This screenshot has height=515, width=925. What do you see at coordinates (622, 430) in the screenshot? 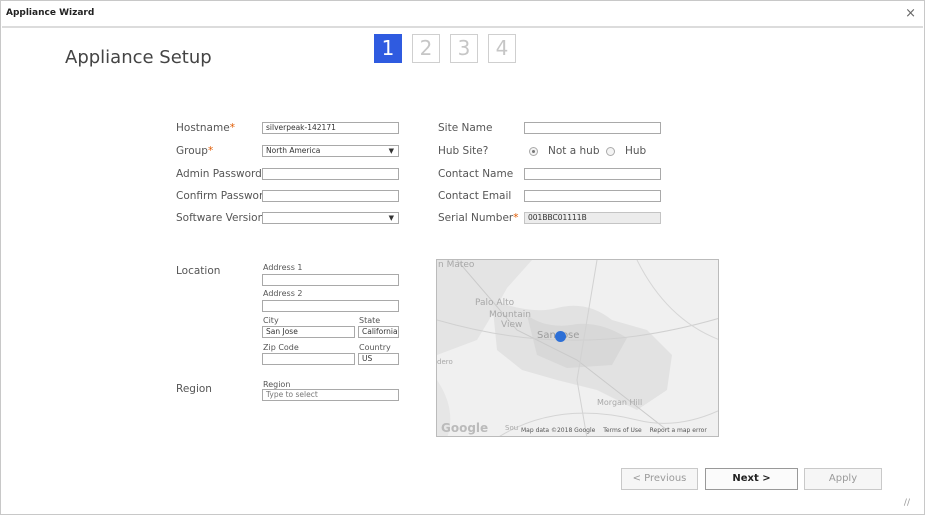
I see `terms-of-use-link: Terms of Use` at bounding box center [622, 430].